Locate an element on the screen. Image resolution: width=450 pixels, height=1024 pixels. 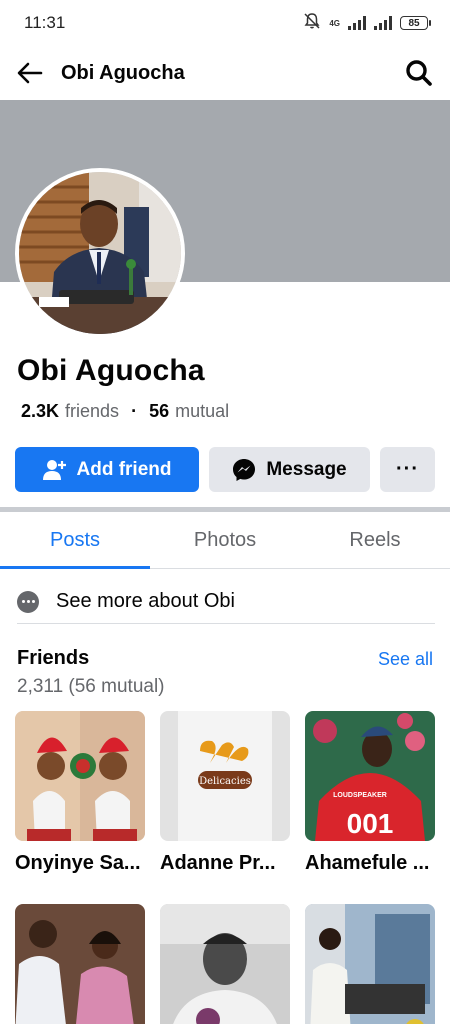
add-friend-button: Add friend is located at coordinates (107, 469).